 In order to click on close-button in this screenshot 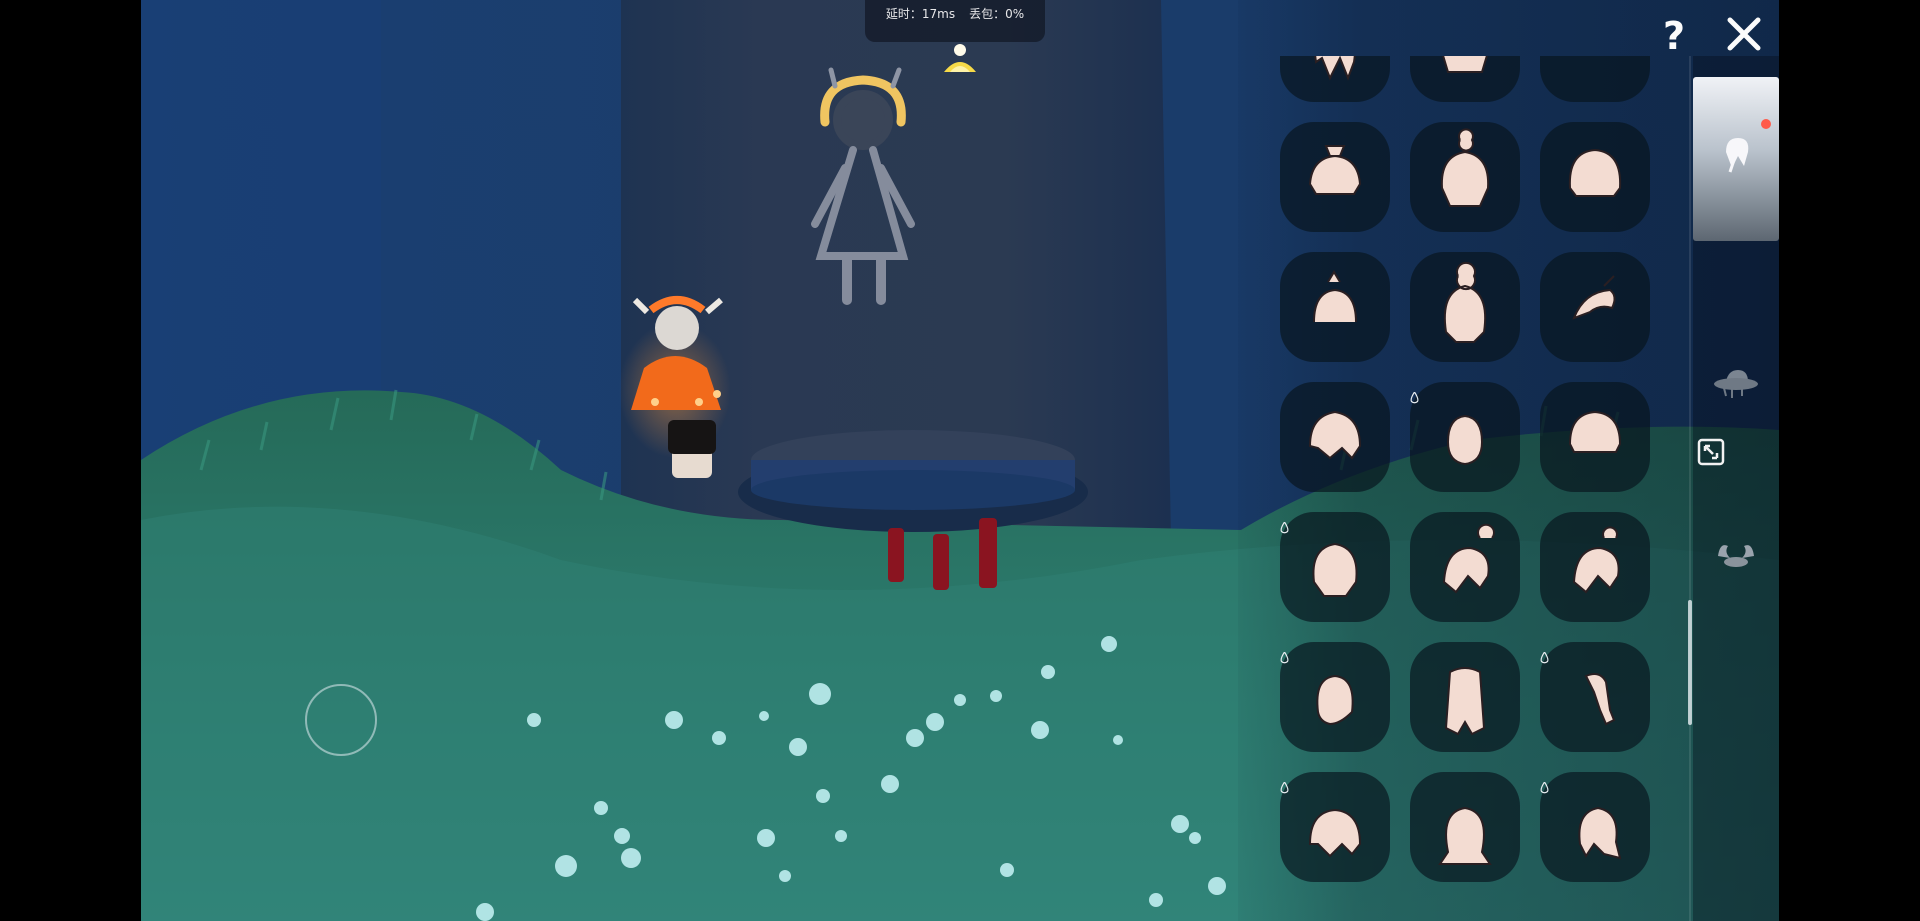, I will do `click(1744, 36)`.